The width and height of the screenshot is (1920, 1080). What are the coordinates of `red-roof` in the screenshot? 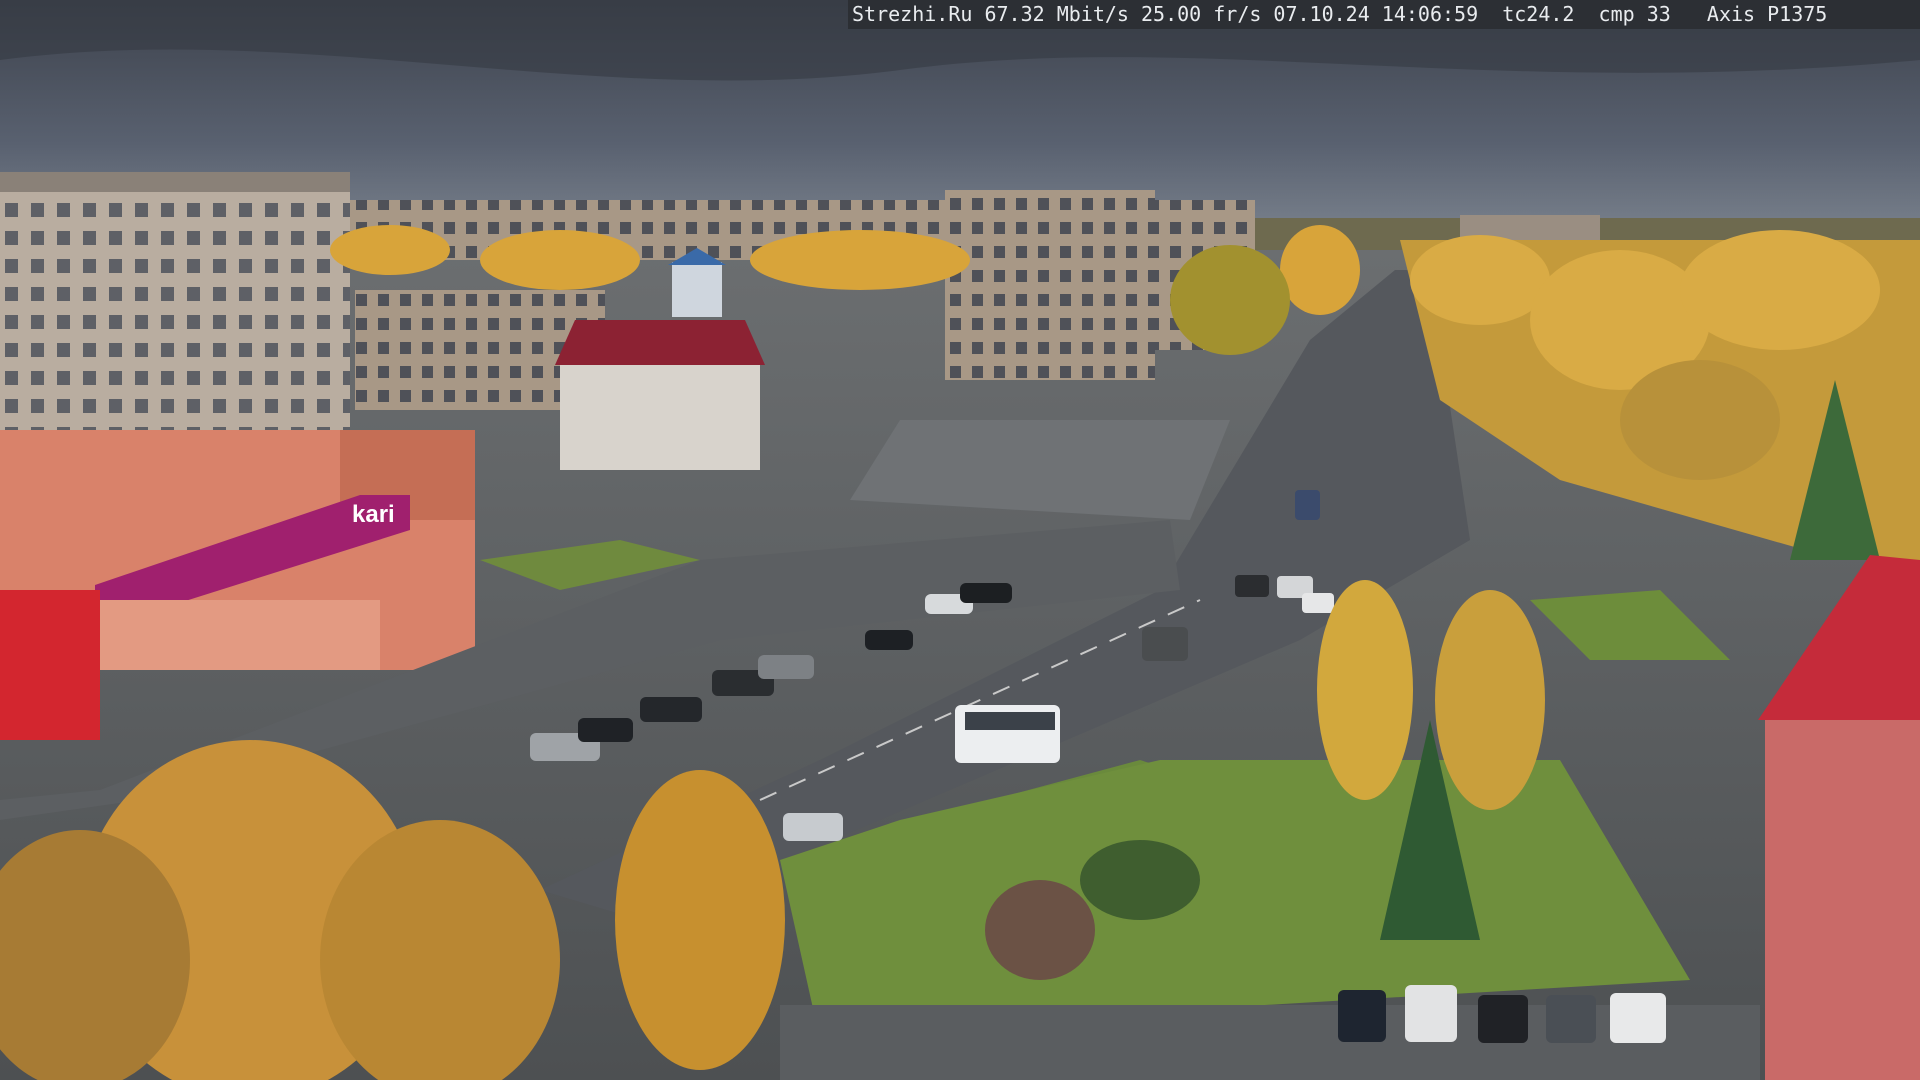 It's located at (660, 342).